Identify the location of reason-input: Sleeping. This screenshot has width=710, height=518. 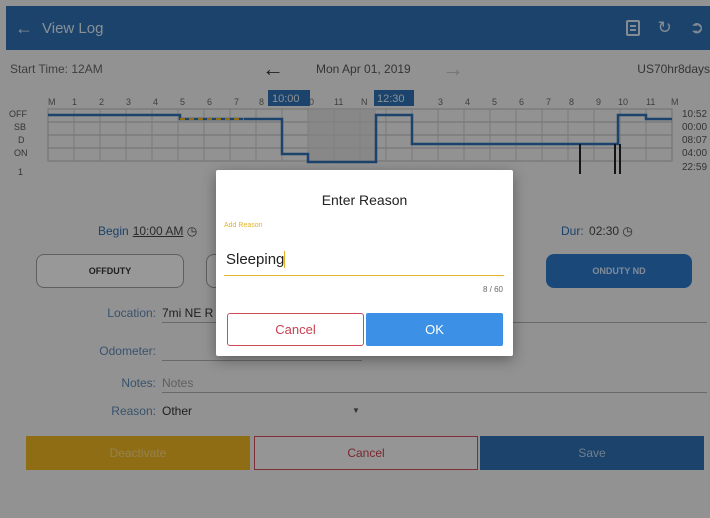
(364, 260).